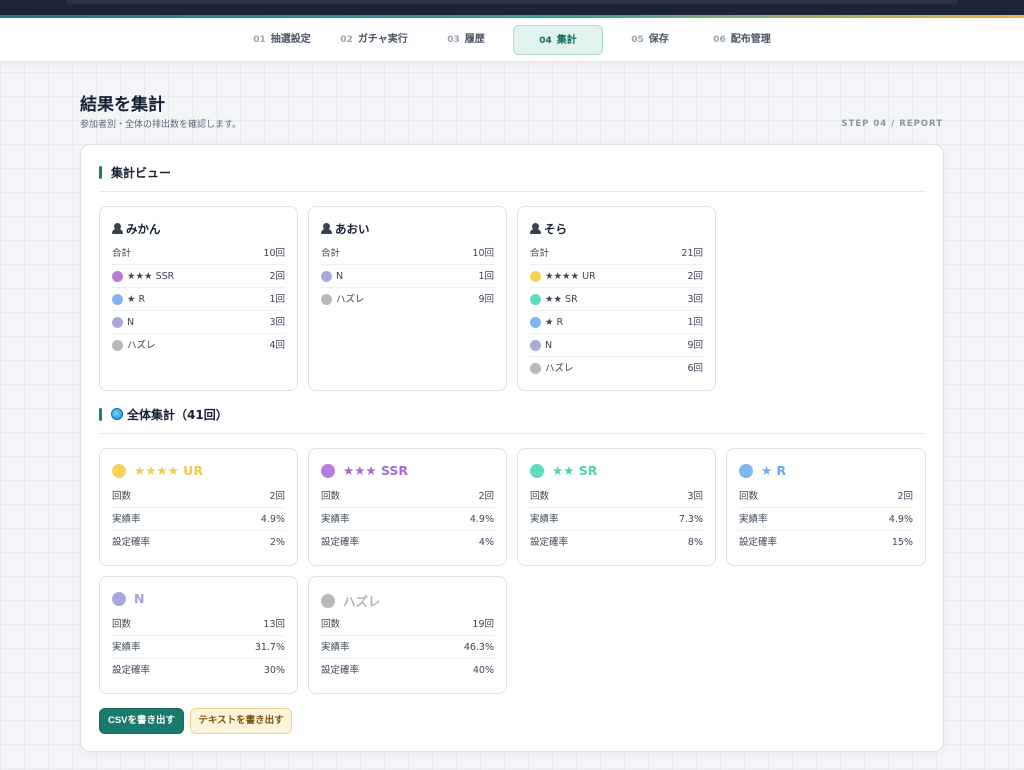 The width and height of the screenshot is (1024, 770). Describe the element at coordinates (616, 519) in the screenshot. I see `rarity-actual-rate-row: 実績率 7.3%` at that location.